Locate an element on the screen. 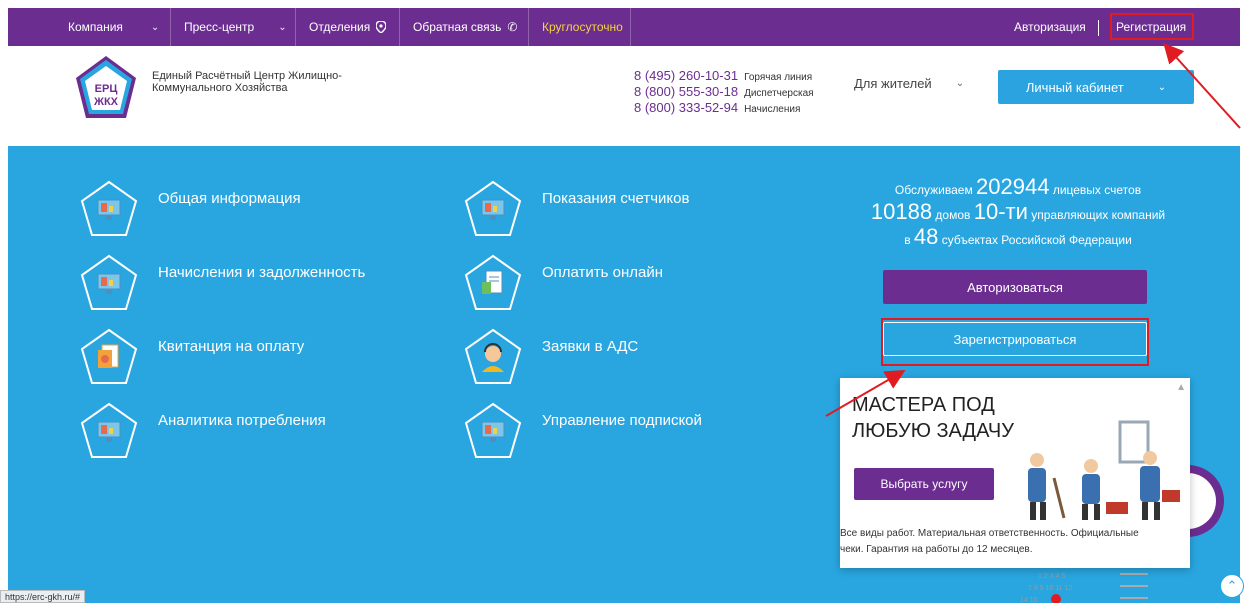  phone-row: 8 (800) 333-52-94 Начисления is located at coordinates (724, 108).